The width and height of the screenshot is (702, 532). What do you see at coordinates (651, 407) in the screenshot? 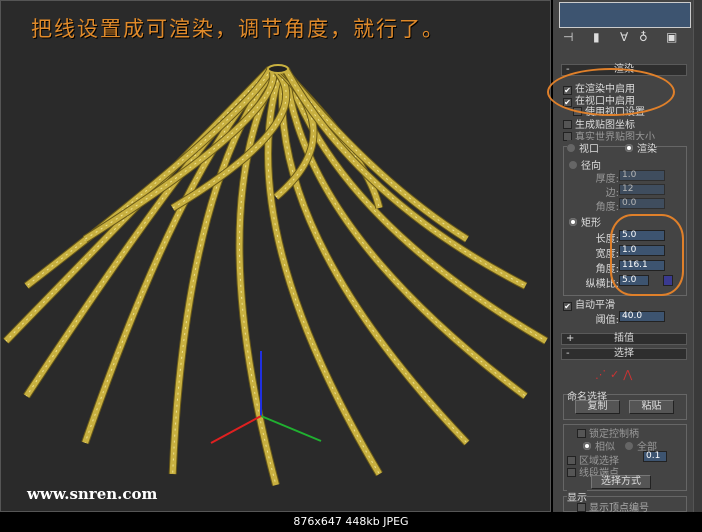
I see `paste-button: 粘贴` at bounding box center [651, 407].